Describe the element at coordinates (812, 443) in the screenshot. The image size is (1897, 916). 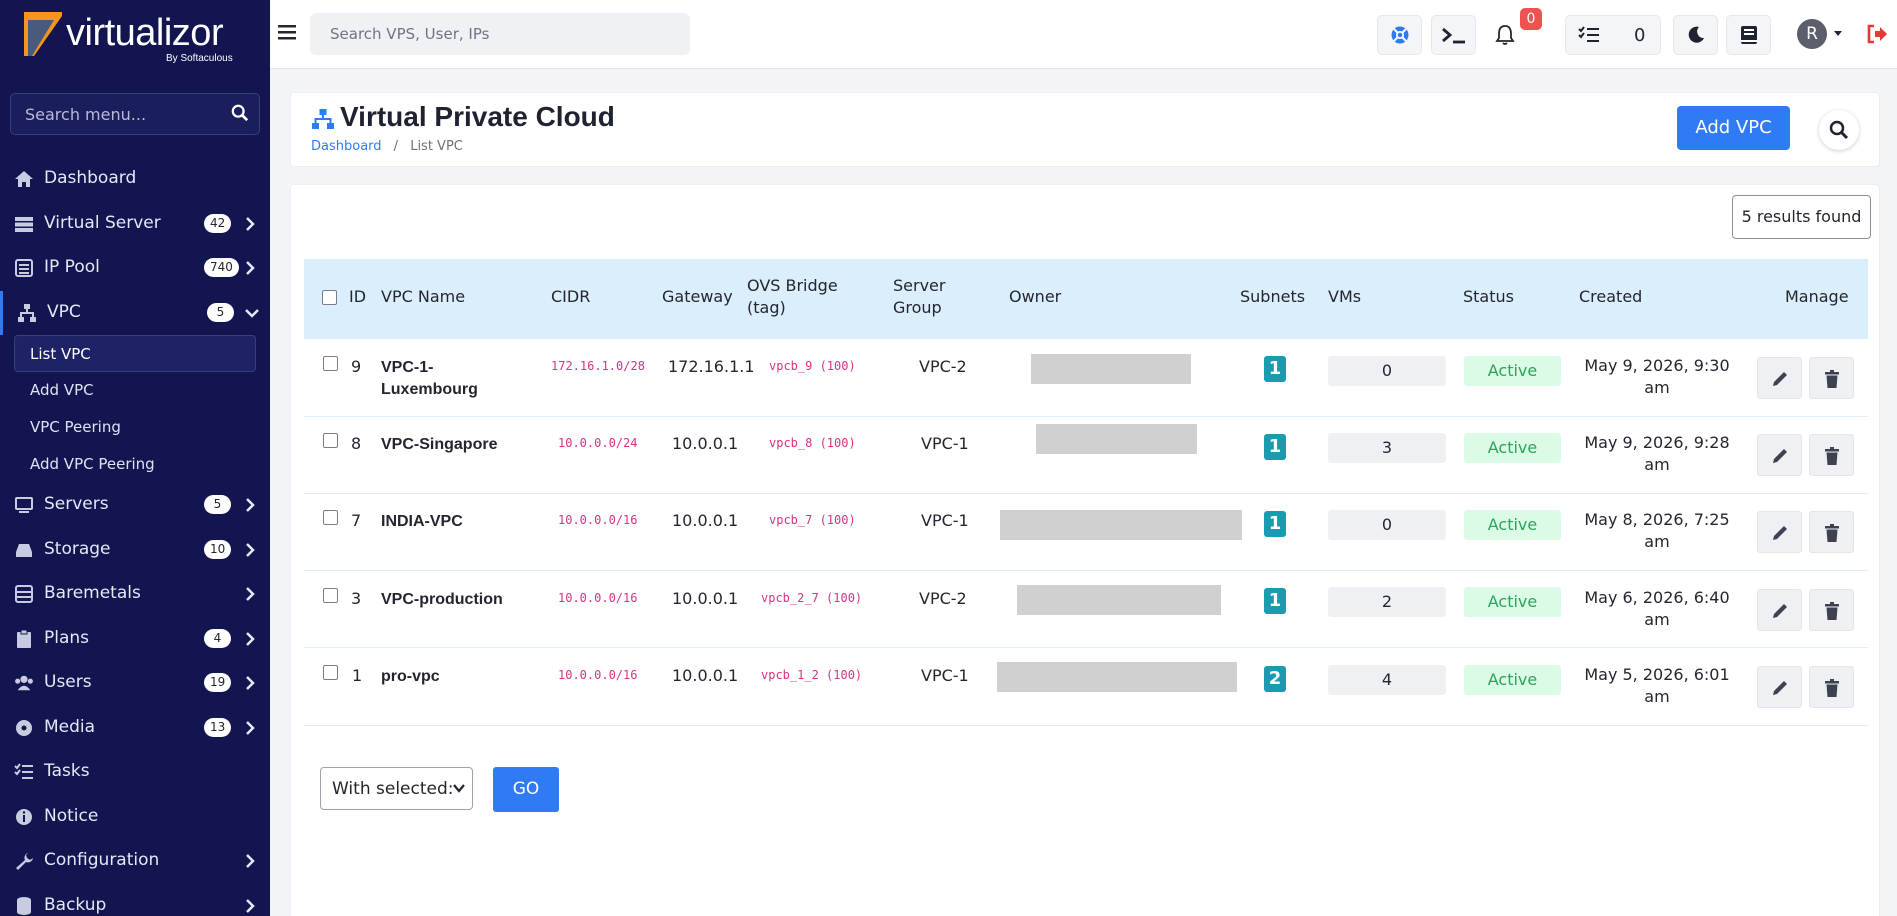
I see `ovs-bridge: vpcb_8 (100)` at that location.